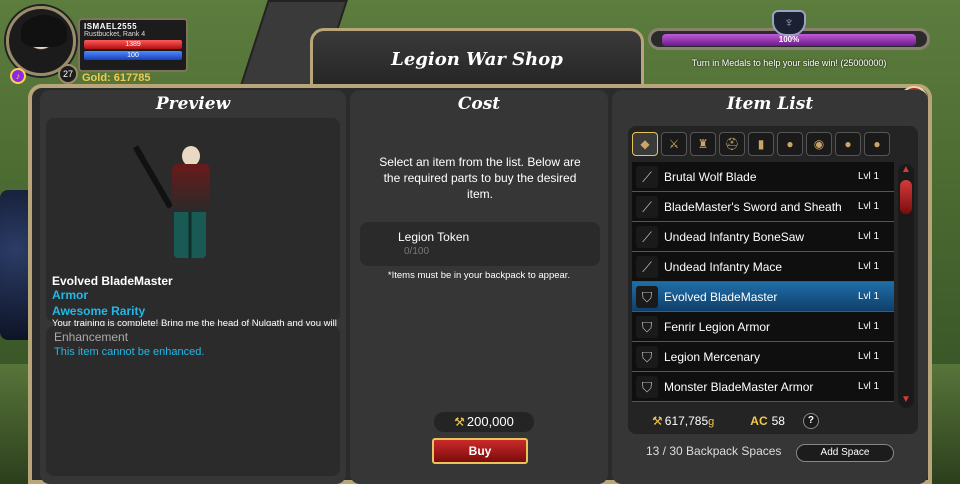  Describe the element at coordinates (116, 78) in the screenshot. I see `player-gold: Gold: 617785` at that location.